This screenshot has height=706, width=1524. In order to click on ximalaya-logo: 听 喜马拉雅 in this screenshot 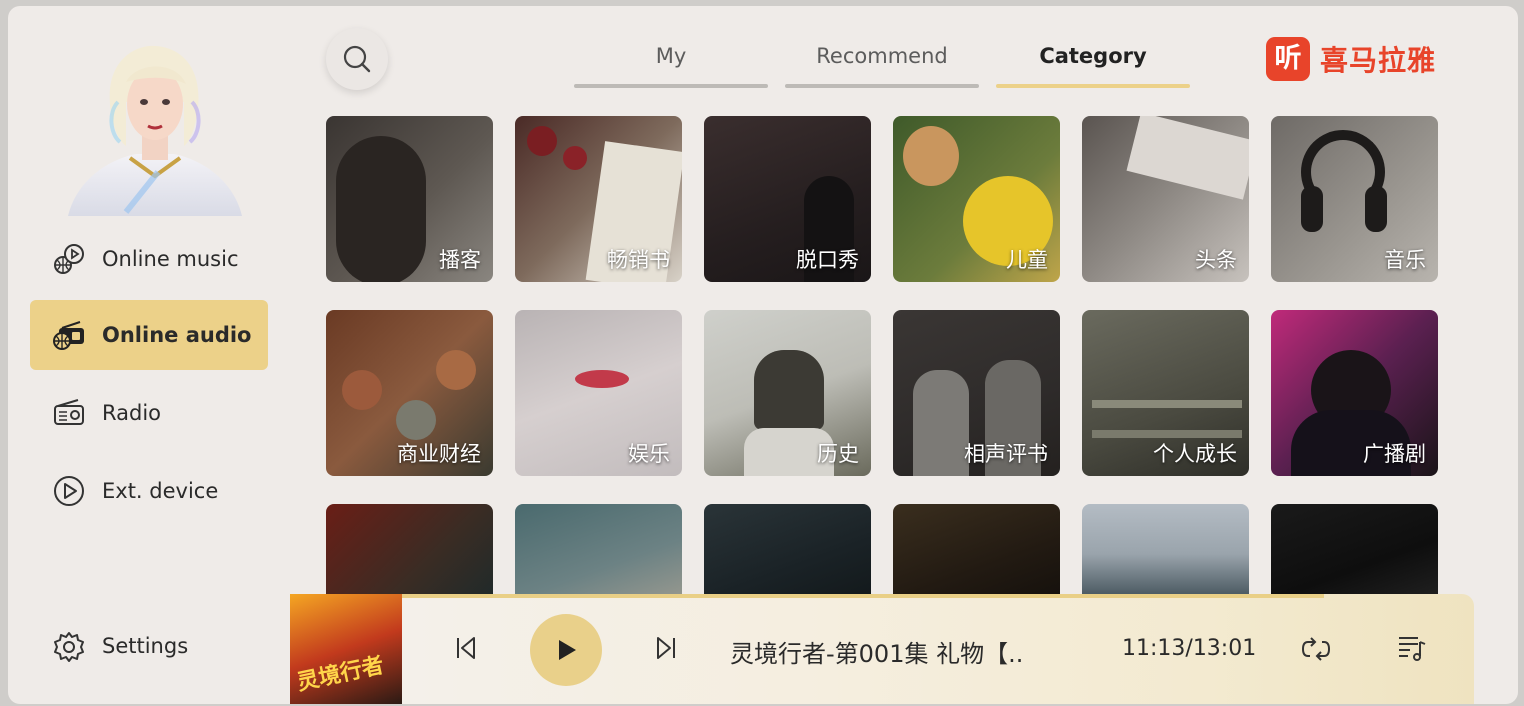, I will do `click(1351, 59)`.